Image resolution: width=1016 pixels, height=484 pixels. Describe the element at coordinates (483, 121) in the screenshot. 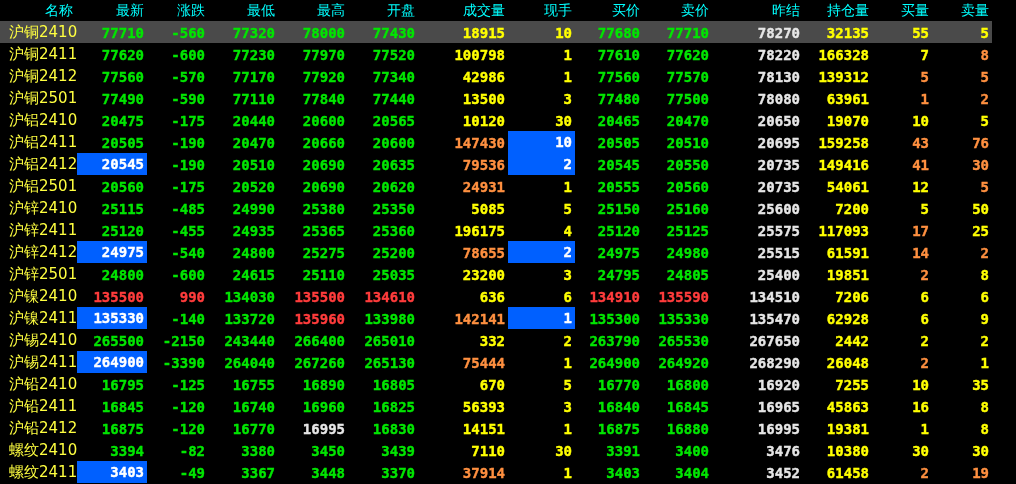

I see `table-cell: 10120` at that location.